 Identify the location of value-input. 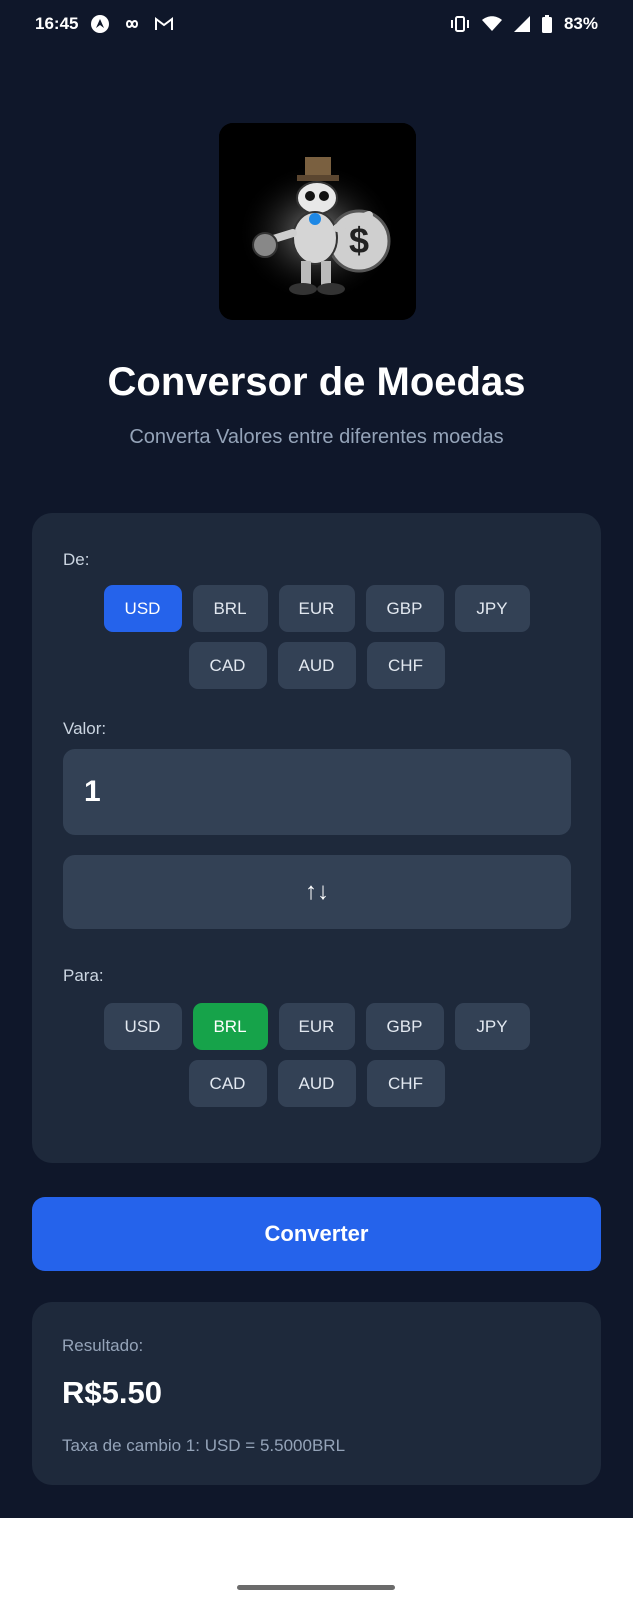
(317, 792).